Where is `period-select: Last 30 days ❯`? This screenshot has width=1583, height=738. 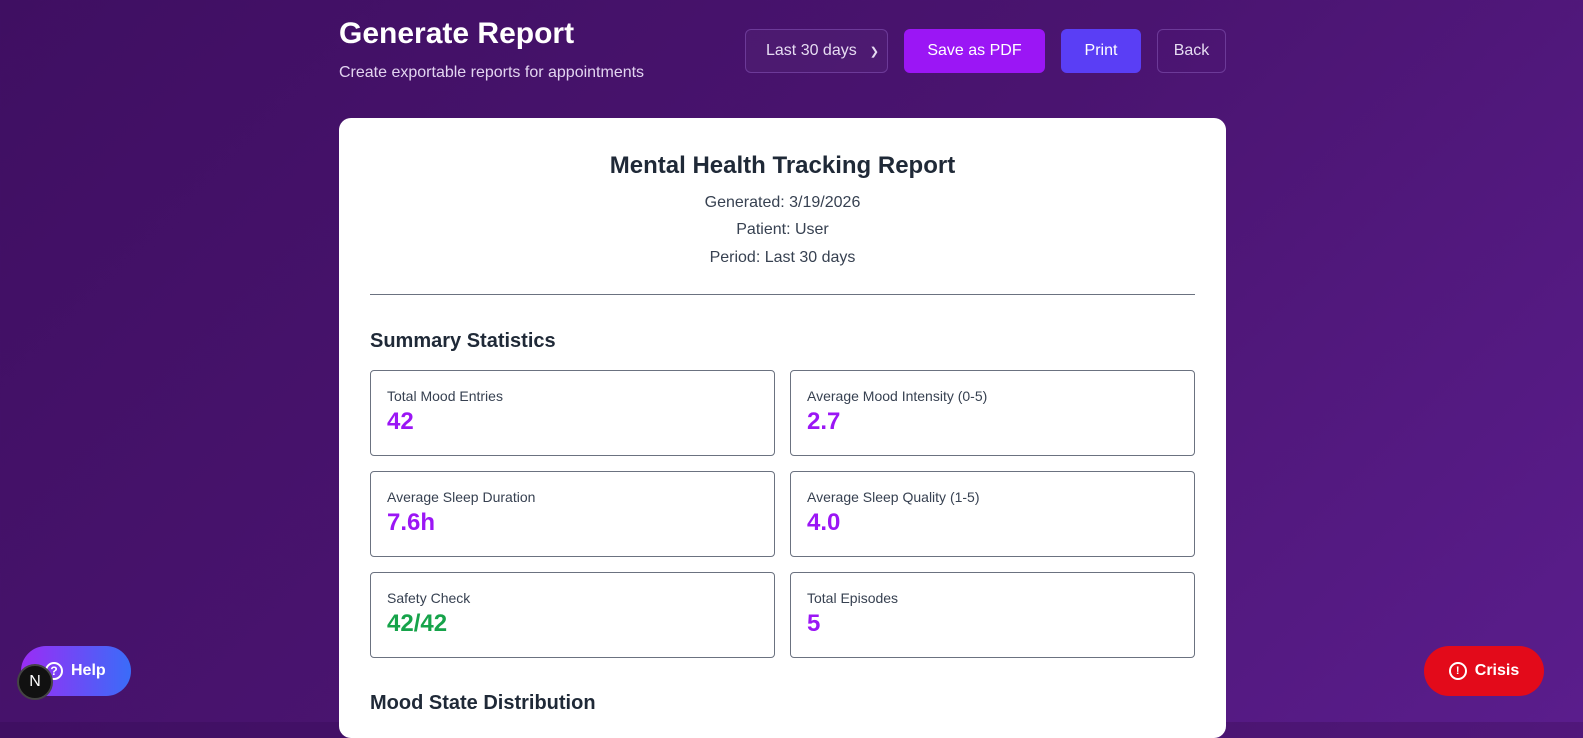
period-select: Last 30 days ❯ is located at coordinates (816, 51).